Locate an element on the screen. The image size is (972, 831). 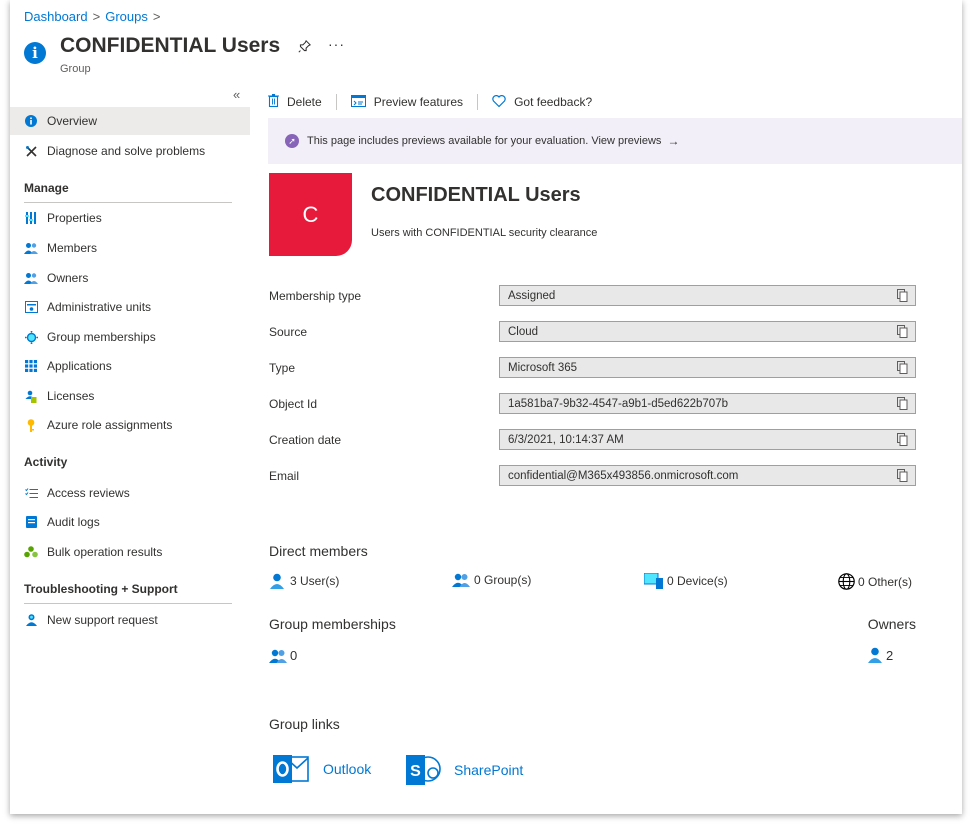
device-icon is located at coordinates (653, 581).